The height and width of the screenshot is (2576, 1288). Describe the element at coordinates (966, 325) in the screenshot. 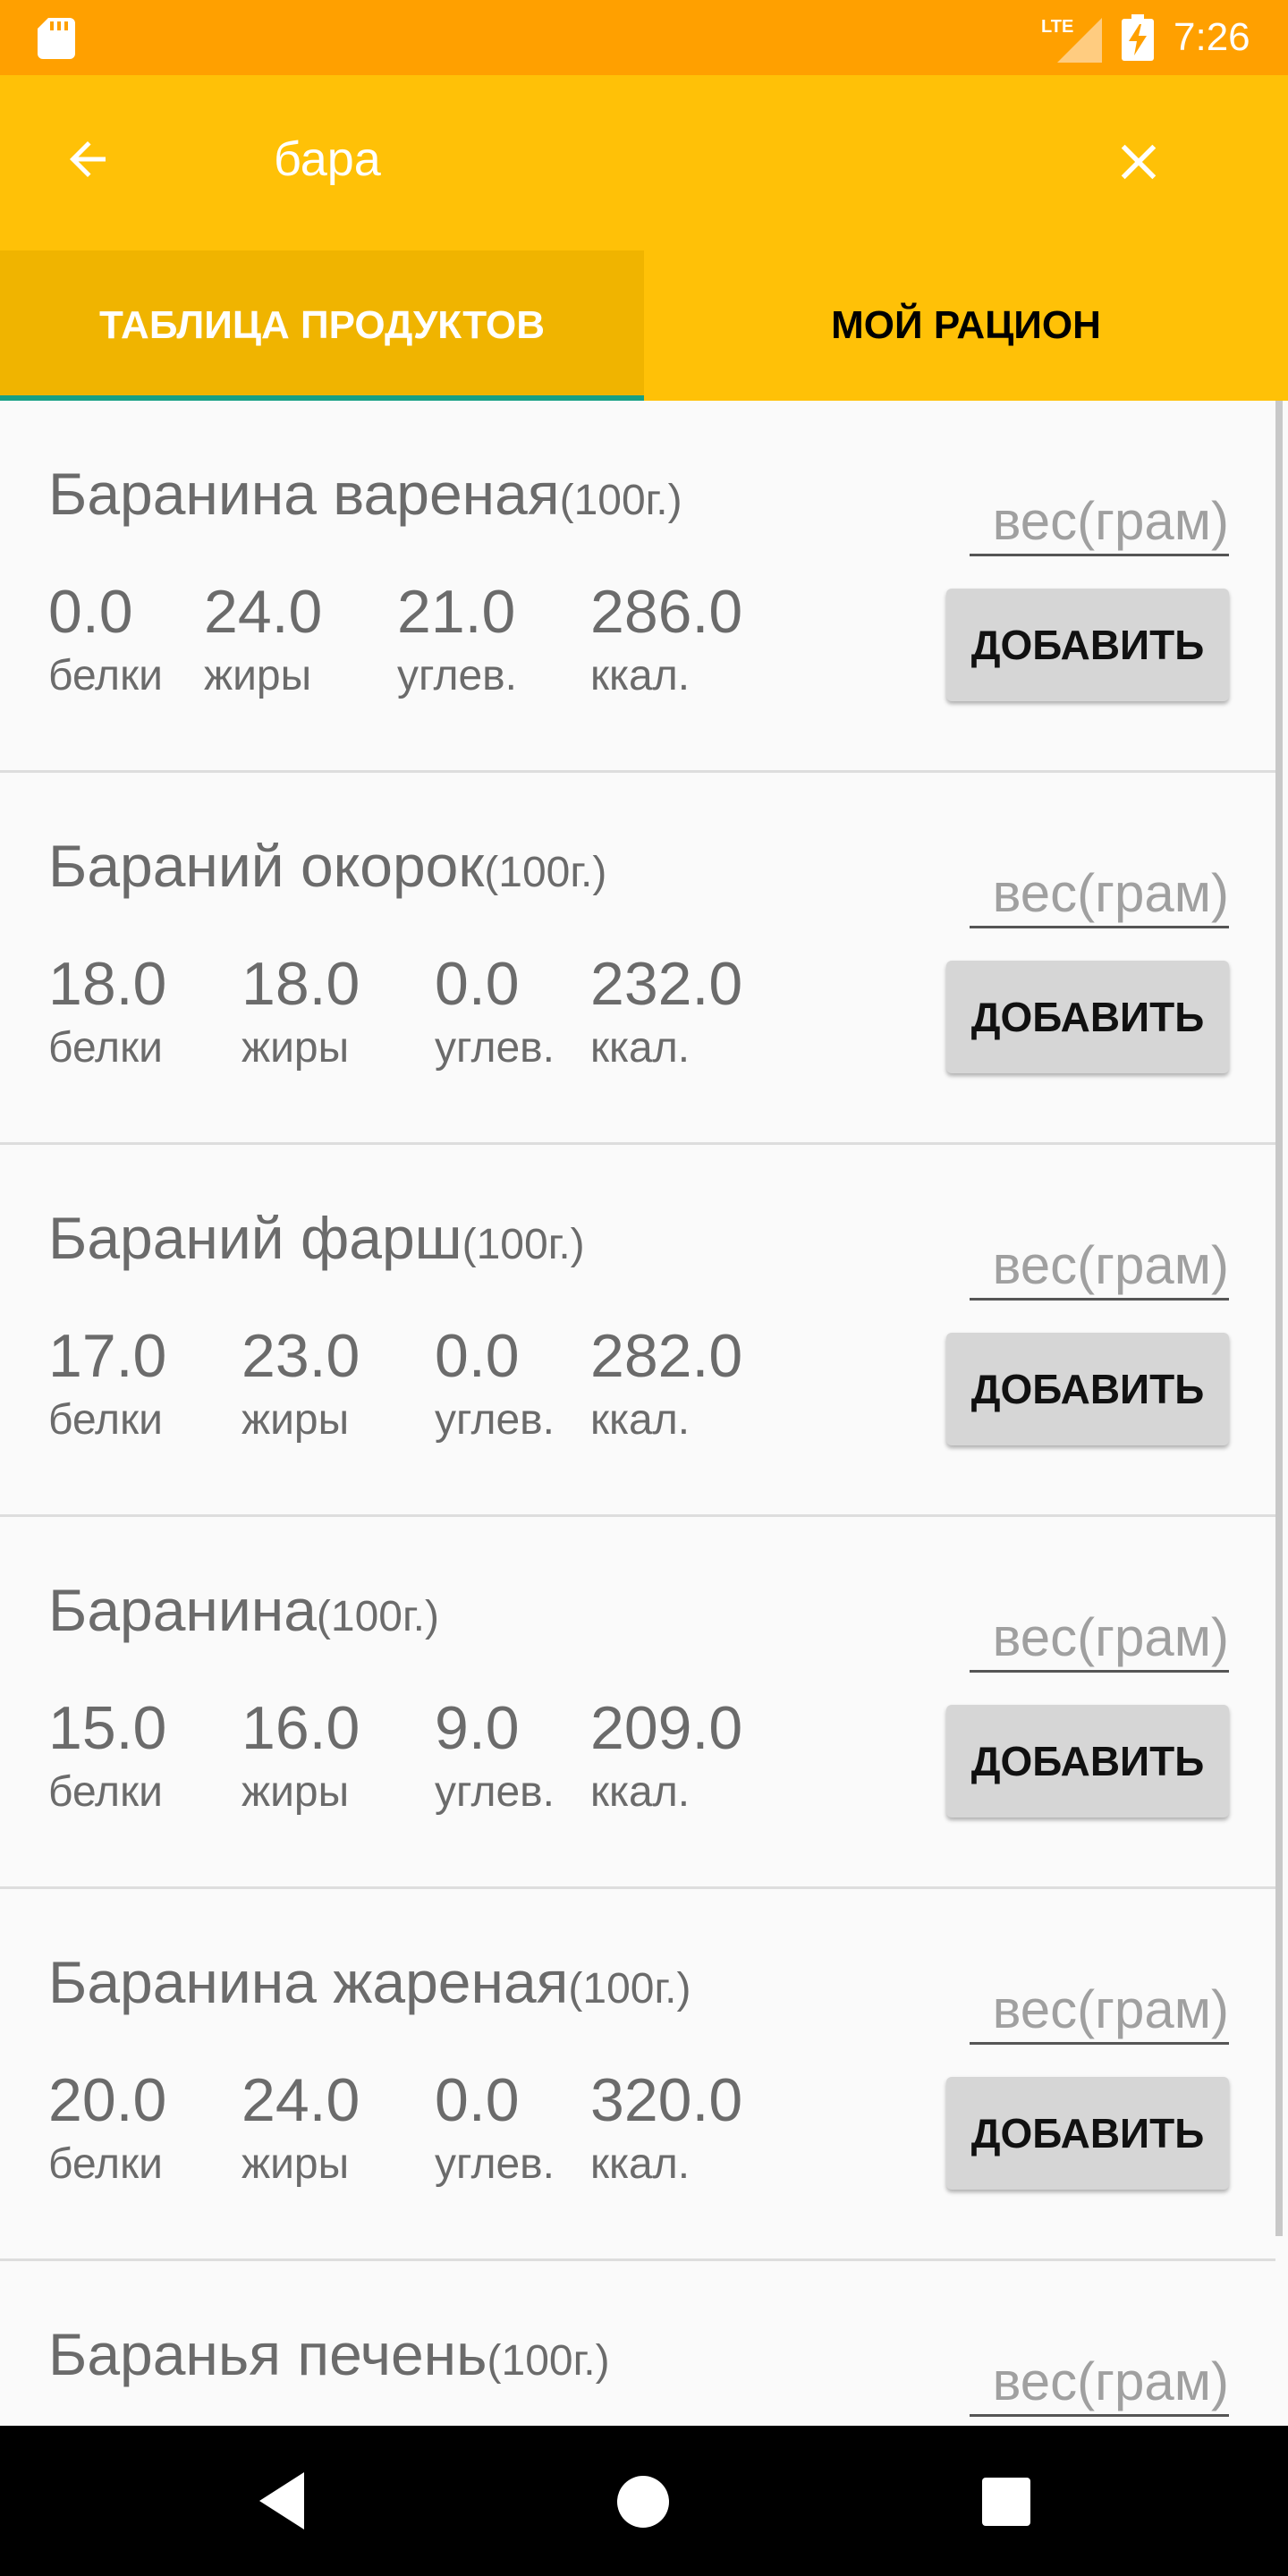

I see `tab-my-diet: МОЙ РАЦИОН` at that location.